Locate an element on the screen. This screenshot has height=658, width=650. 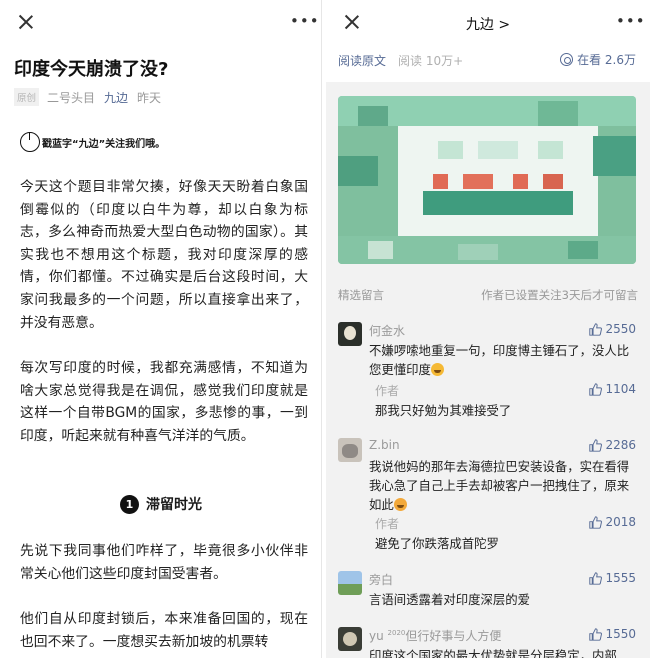
reply-text: 那我只好勉为其难接受了 is located at coordinates (443, 410).